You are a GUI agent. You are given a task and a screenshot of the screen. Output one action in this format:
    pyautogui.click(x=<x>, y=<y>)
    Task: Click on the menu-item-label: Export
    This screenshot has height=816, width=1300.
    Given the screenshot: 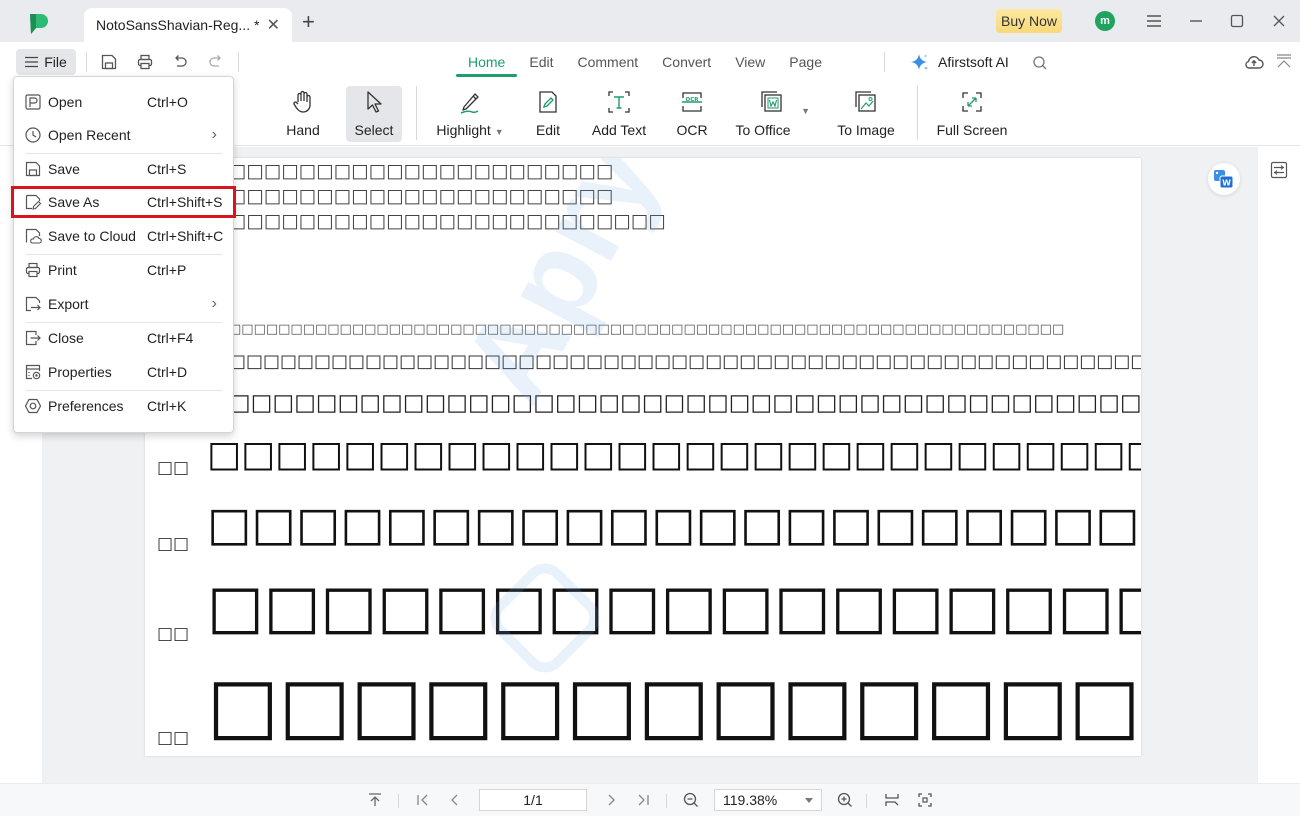 What is the action you would take?
    pyautogui.click(x=68, y=304)
    